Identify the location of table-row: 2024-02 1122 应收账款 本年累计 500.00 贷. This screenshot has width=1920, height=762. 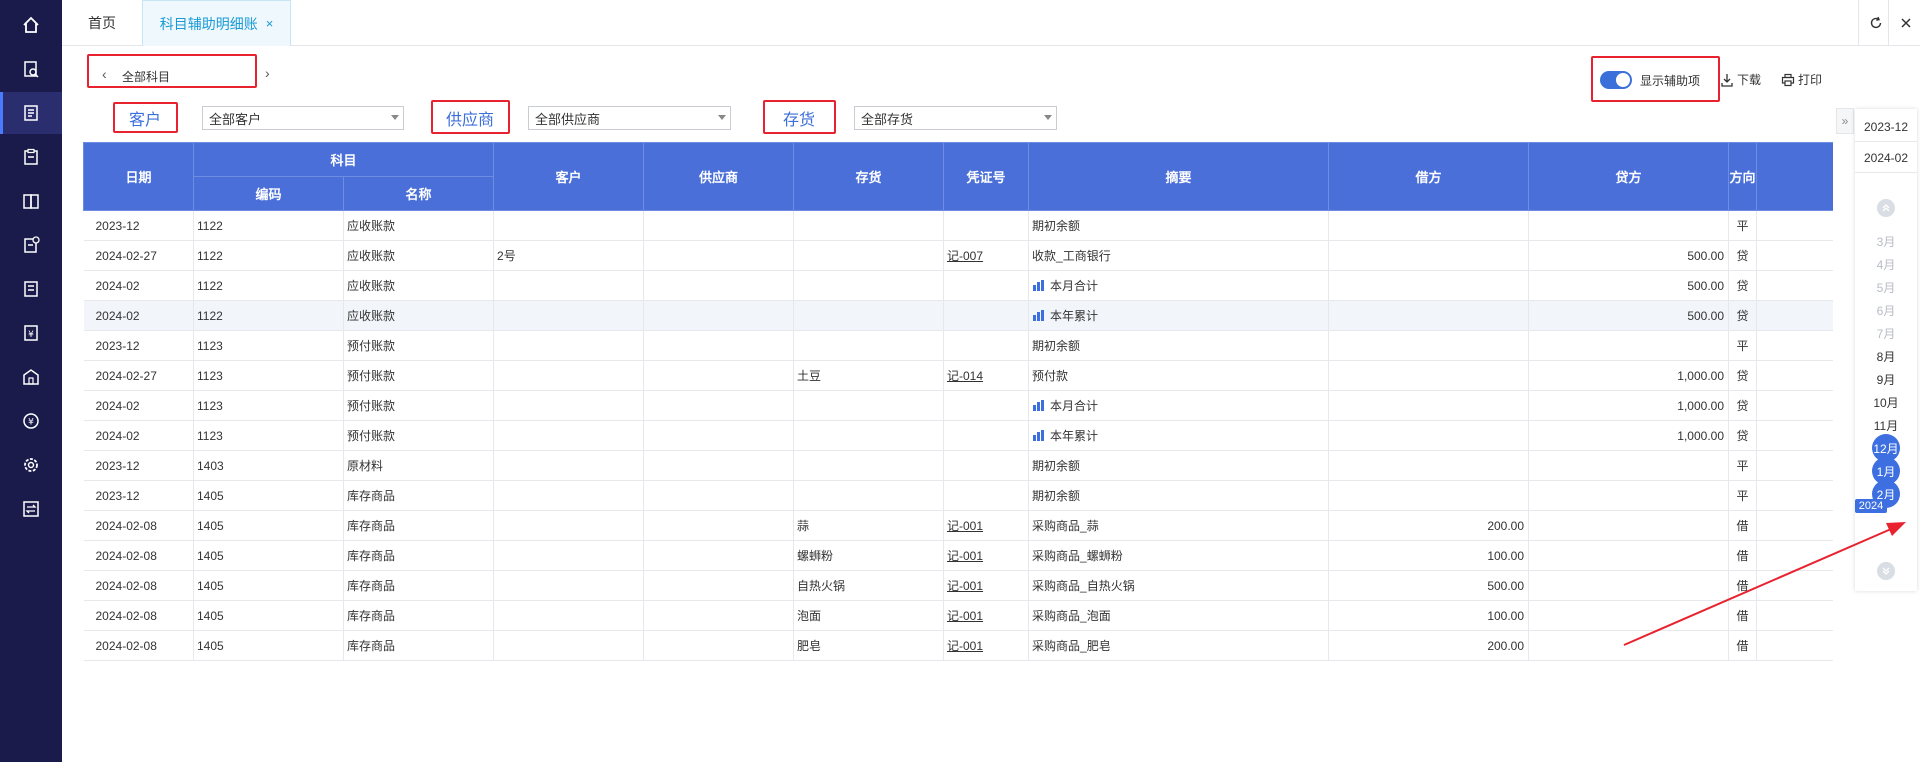
(958, 315).